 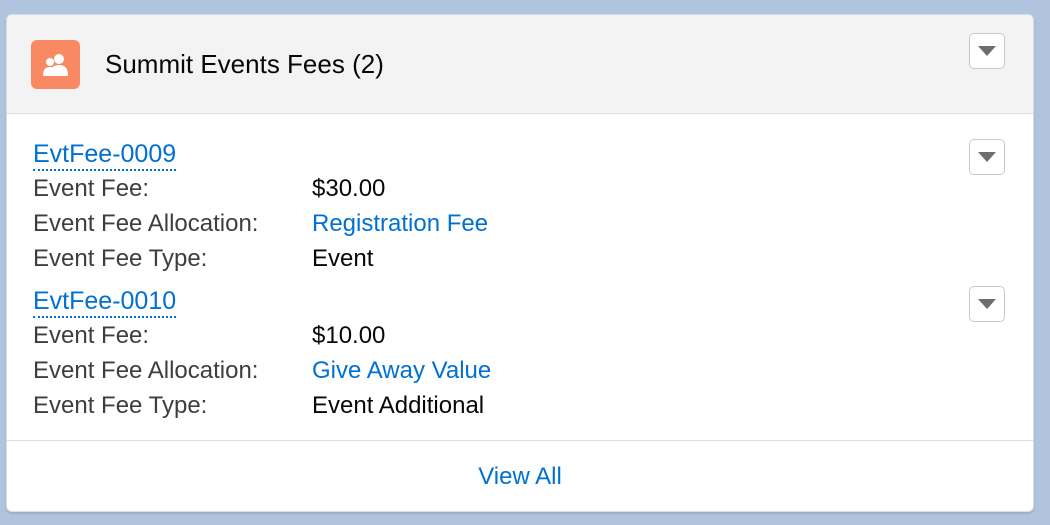 What do you see at coordinates (343, 258) in the screenshot?
I see `field-value: Event` at bounding box center [343, 258].